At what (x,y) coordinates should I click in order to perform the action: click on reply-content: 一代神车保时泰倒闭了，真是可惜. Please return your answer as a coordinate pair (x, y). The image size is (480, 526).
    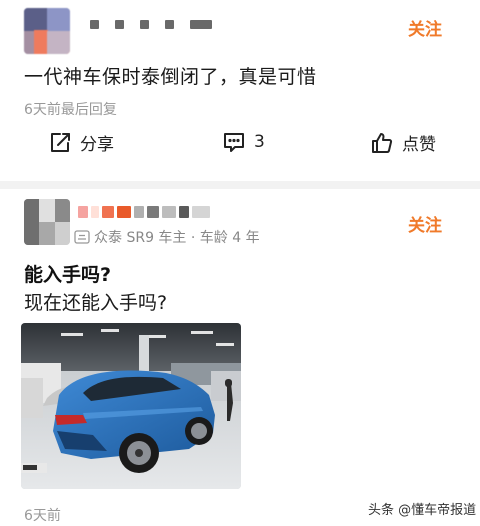
    Looking at the image, I should click on (170, 77).